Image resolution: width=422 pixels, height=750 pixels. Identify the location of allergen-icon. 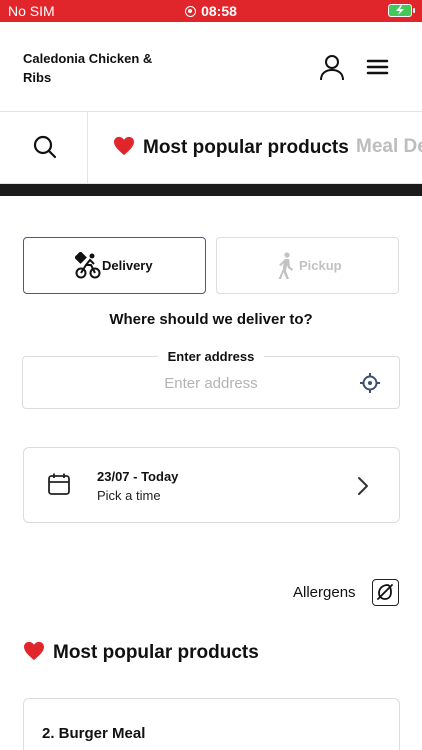
(385, 592).